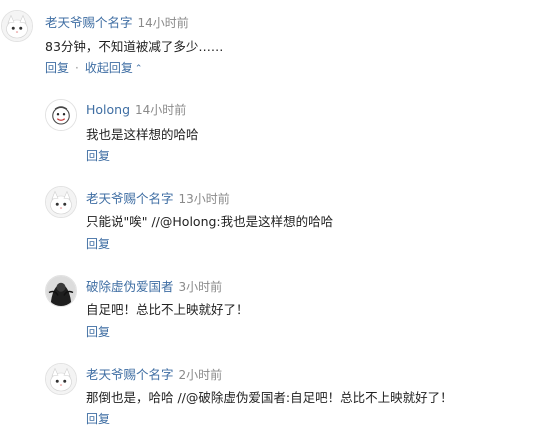 The width and height of the screenshot is (540, 427). Describe the element at coordinates (142, 134) in the screenshot. I see `reply-text: 我也是这样想的哈哈` at that location.